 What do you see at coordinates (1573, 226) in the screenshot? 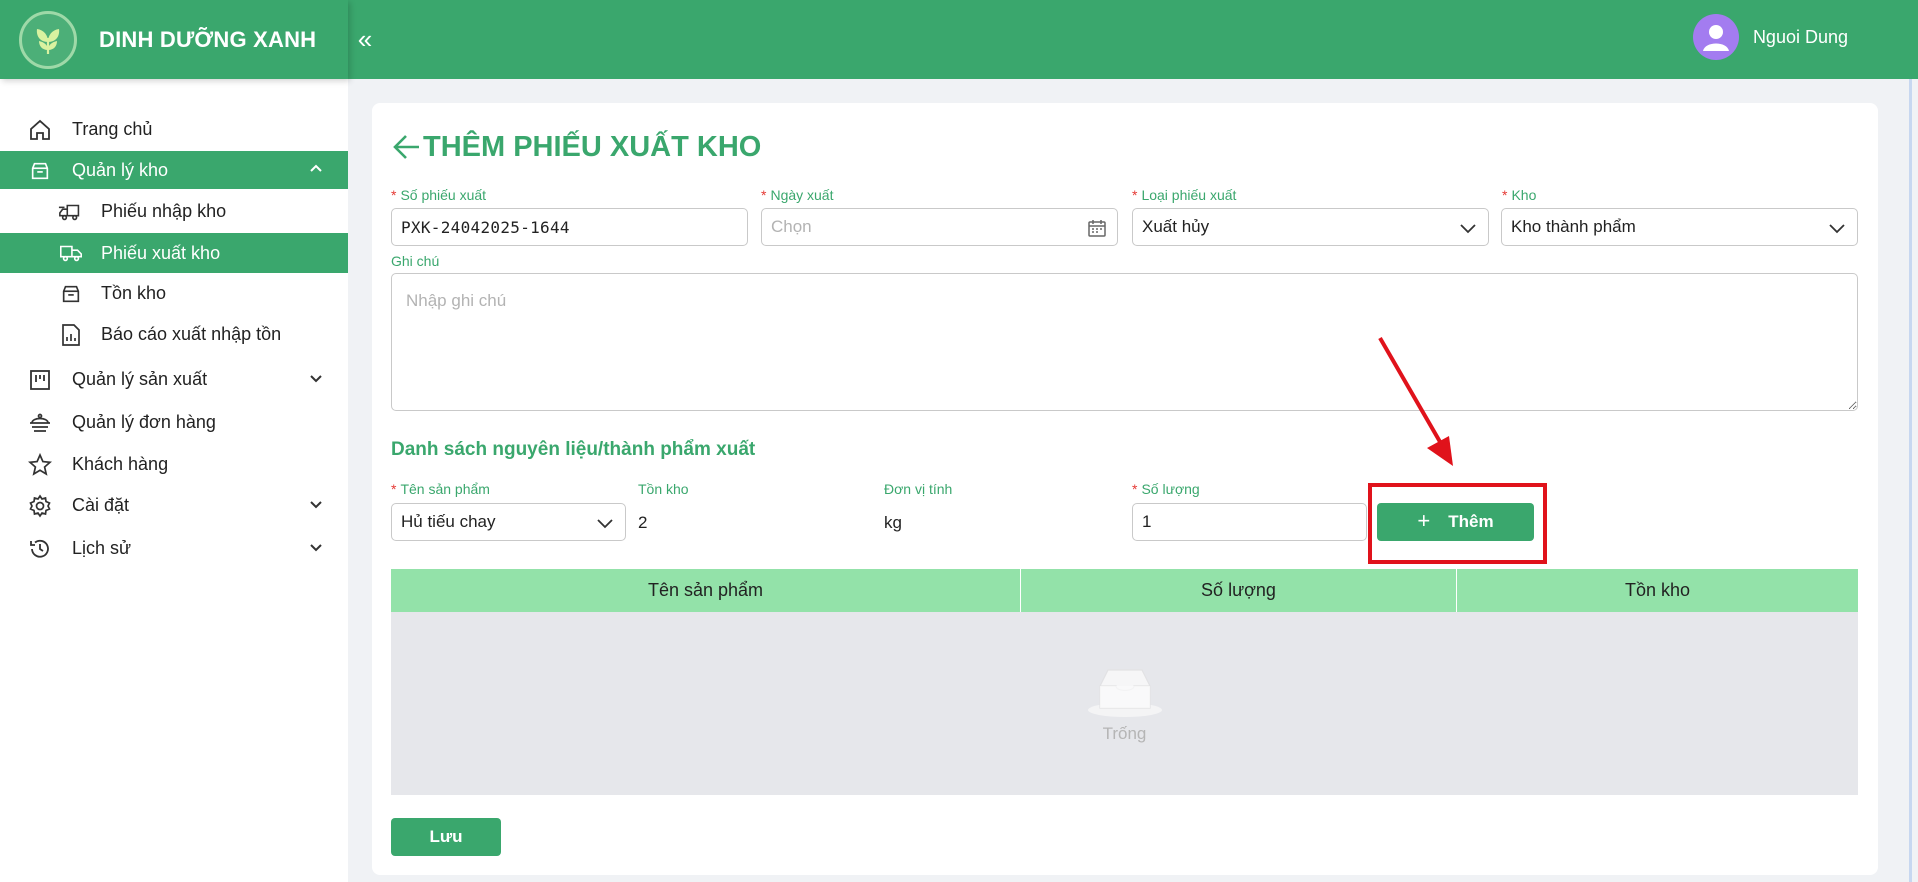
I see `kho-value: Kho thành phẩm` at bounding box center [1573, 226].